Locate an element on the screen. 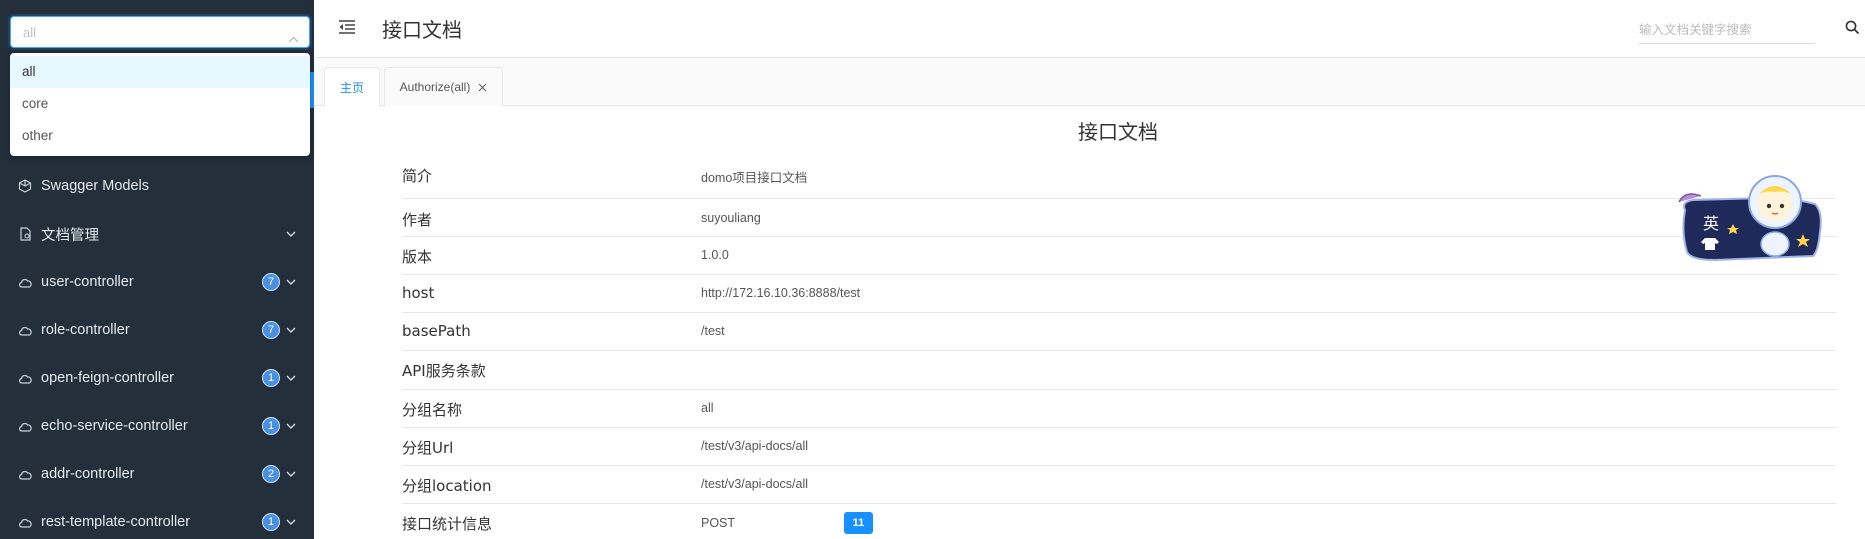  sidebar-item-label: user-controller is located at coordinates (87, 282).